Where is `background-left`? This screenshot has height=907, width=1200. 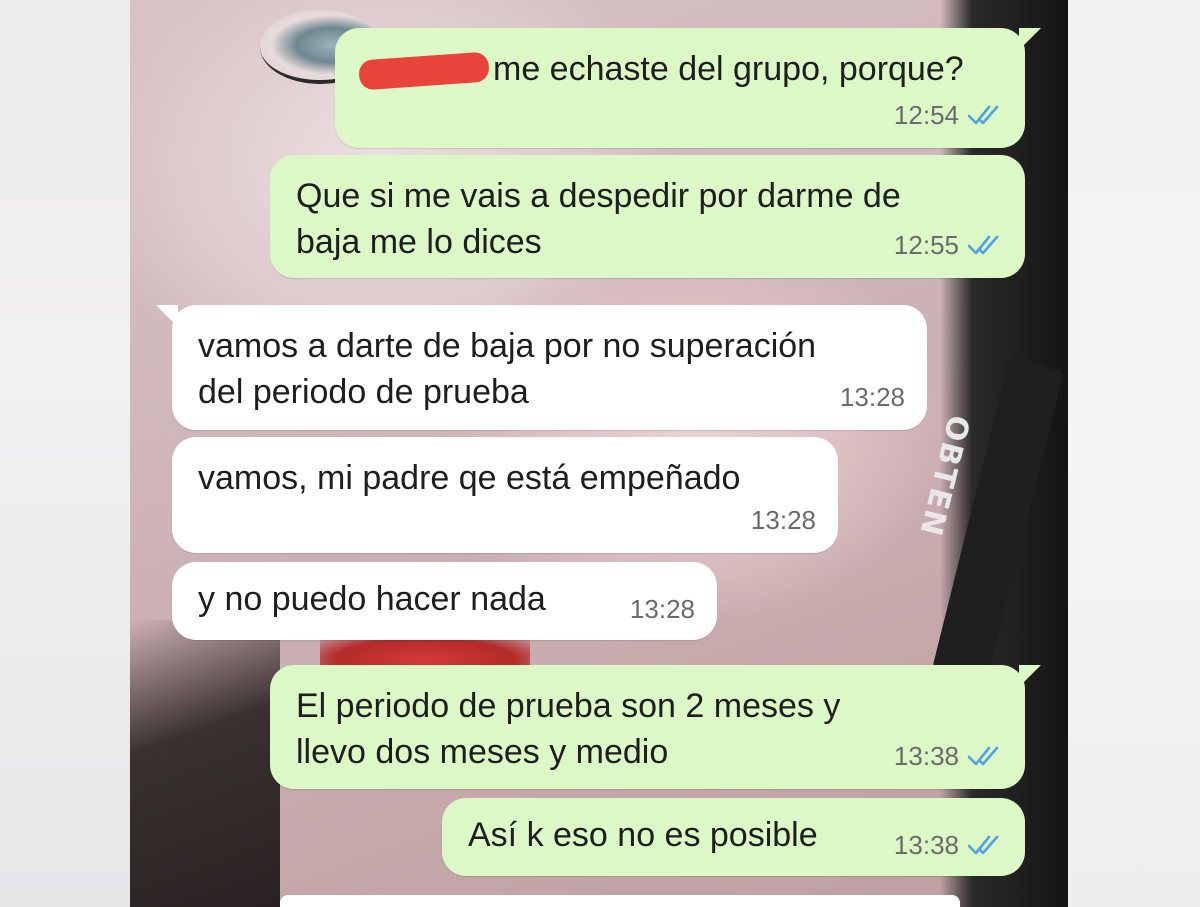 background-left is located at coordinates (65, 453).